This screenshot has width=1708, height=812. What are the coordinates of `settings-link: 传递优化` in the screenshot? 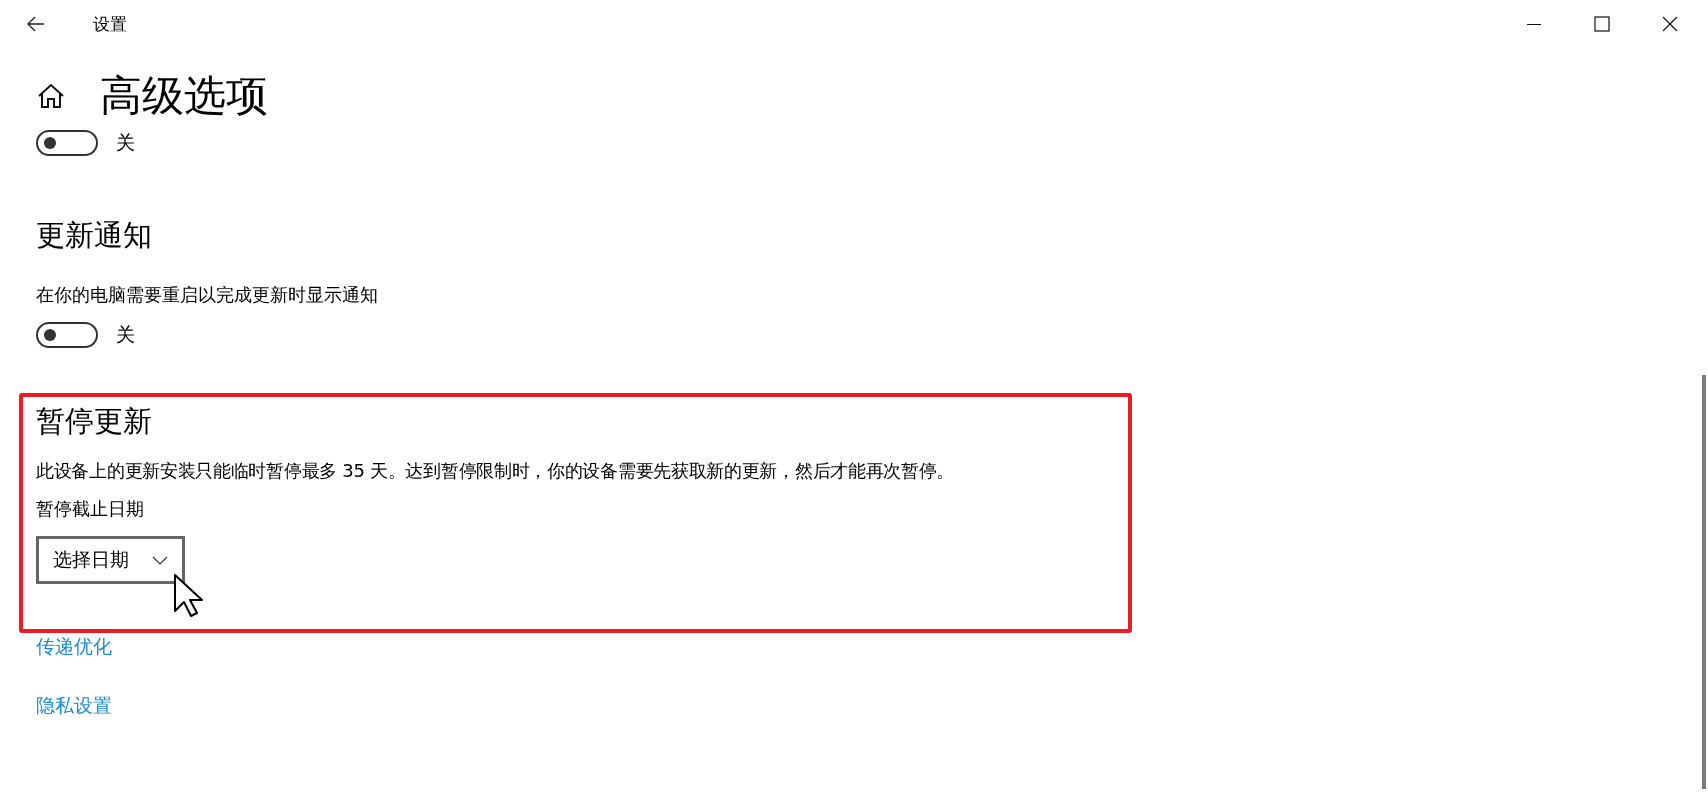 It's located at (74, 646).